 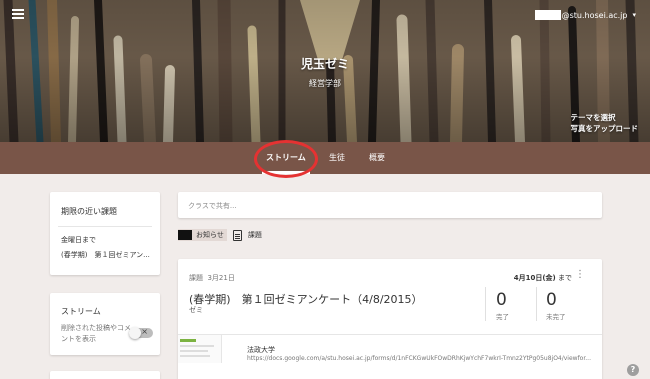 What do you see at coordinates (105, 375) in the screenshot?
I see `sidebar-card-partial` at bounding box center [105, 375].